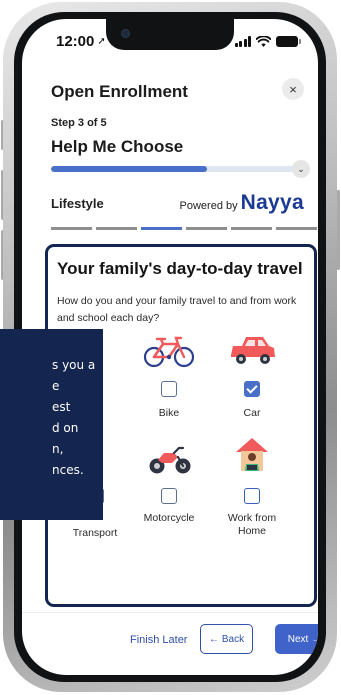  I want to click on tooltip-line: est, so click(61, 407).